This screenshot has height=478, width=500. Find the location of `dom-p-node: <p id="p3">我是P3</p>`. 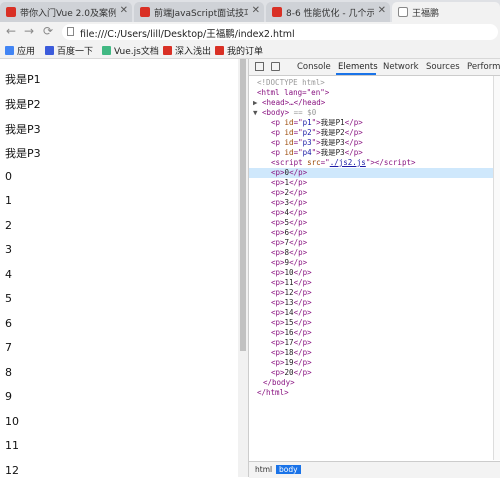

dom-p-node: <p id="p3">我是P3</p> is located at coordinates (317, 143).